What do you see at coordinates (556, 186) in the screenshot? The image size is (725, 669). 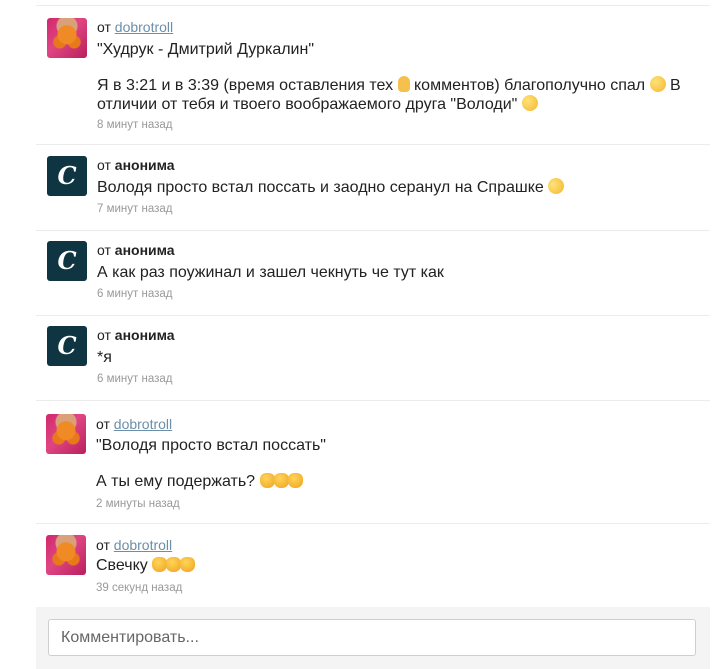 I see `rolling-laughing-face-icon` at bounding box center [556, 186].